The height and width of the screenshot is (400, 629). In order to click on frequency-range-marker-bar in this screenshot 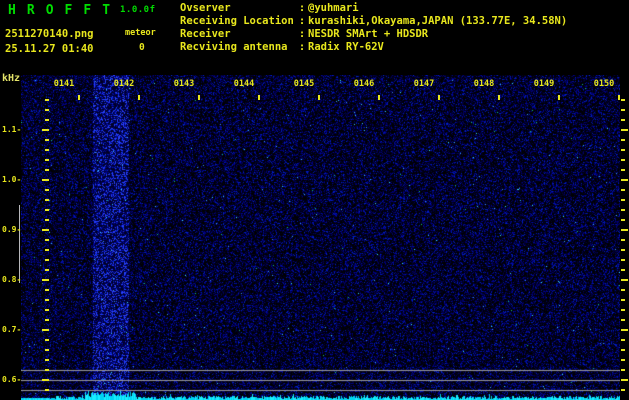, I will do `click(19, 244)`.